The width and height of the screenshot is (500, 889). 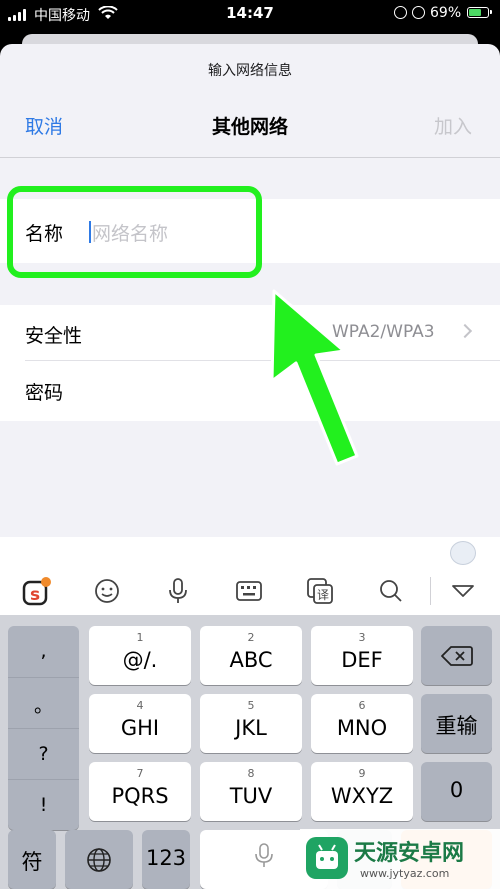 What do you see at coordinates (251, 791) in the screenshot?
I see `key-8: 8 TUV` at bounding box center [251, 791].